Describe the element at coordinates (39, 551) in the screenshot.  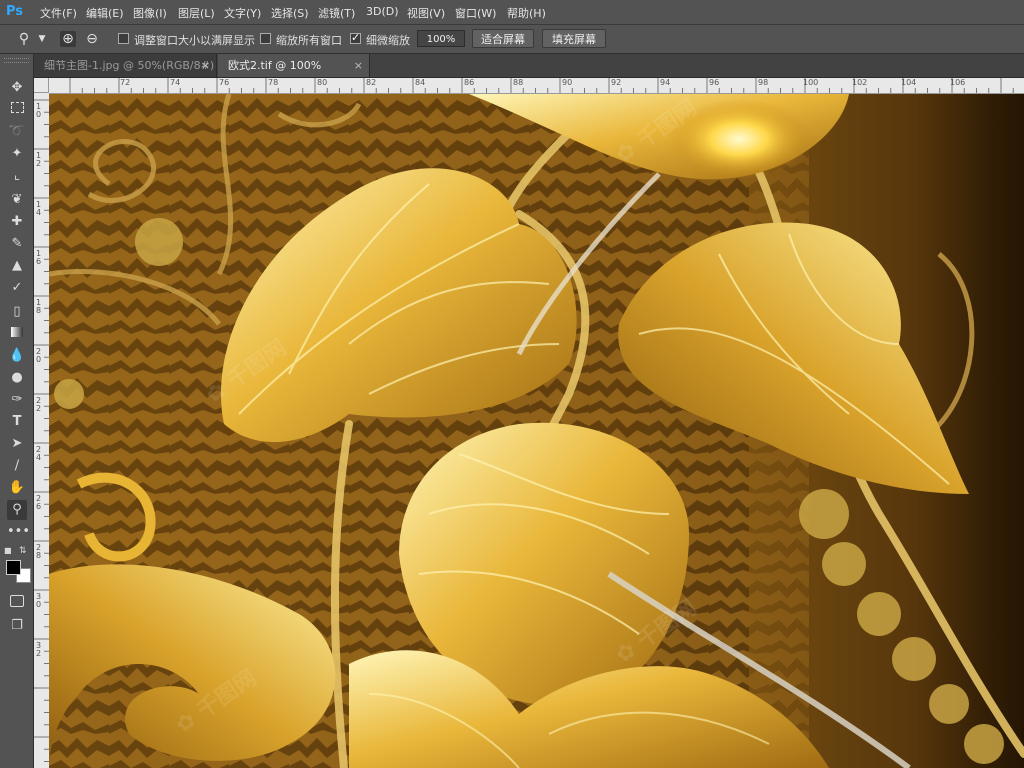
I see `ruler-label: 2 8` at that location.